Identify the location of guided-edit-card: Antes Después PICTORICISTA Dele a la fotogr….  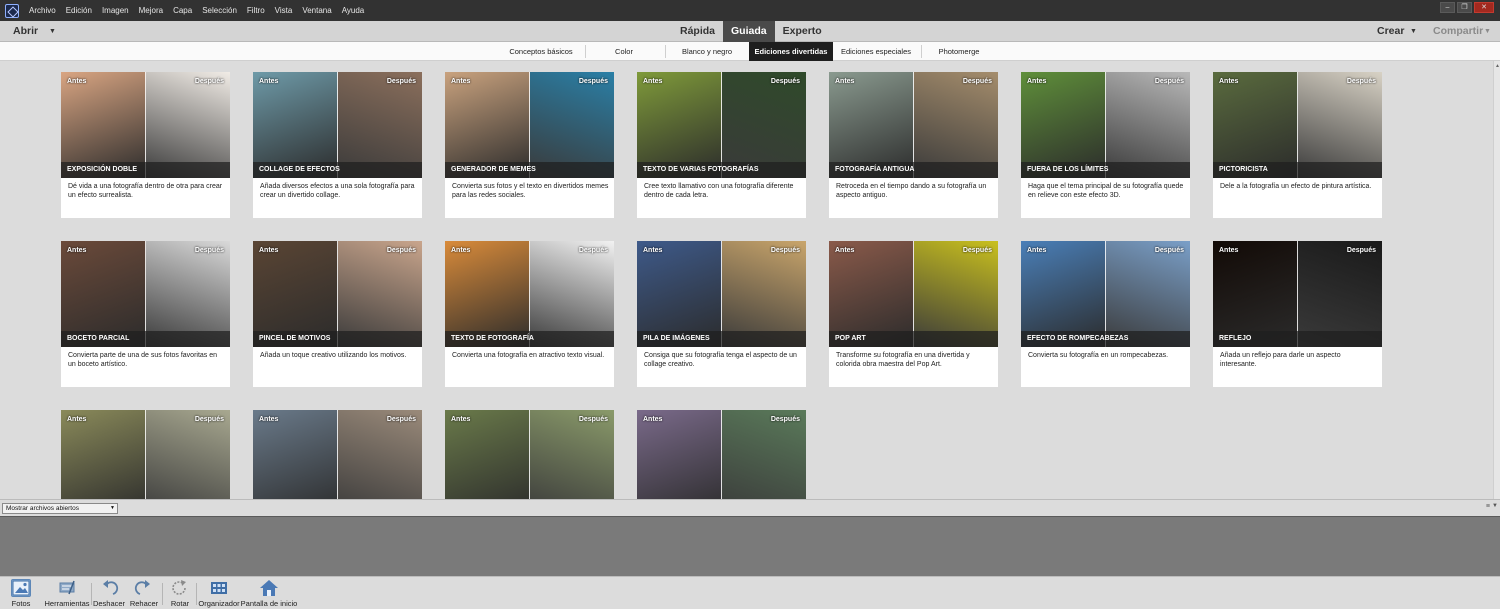
(1297, 145).